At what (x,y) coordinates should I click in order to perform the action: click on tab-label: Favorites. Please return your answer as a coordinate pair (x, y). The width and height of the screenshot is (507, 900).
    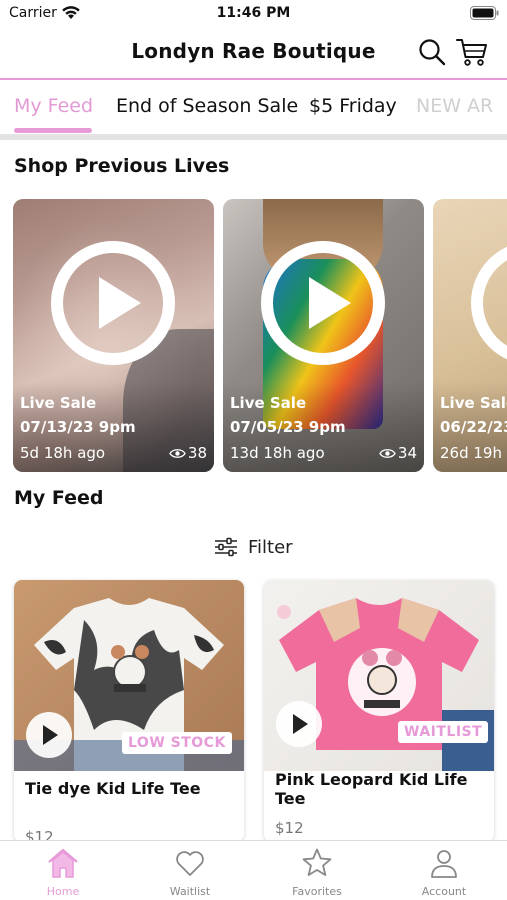
    Looking at the image, I should click on (317, 891).